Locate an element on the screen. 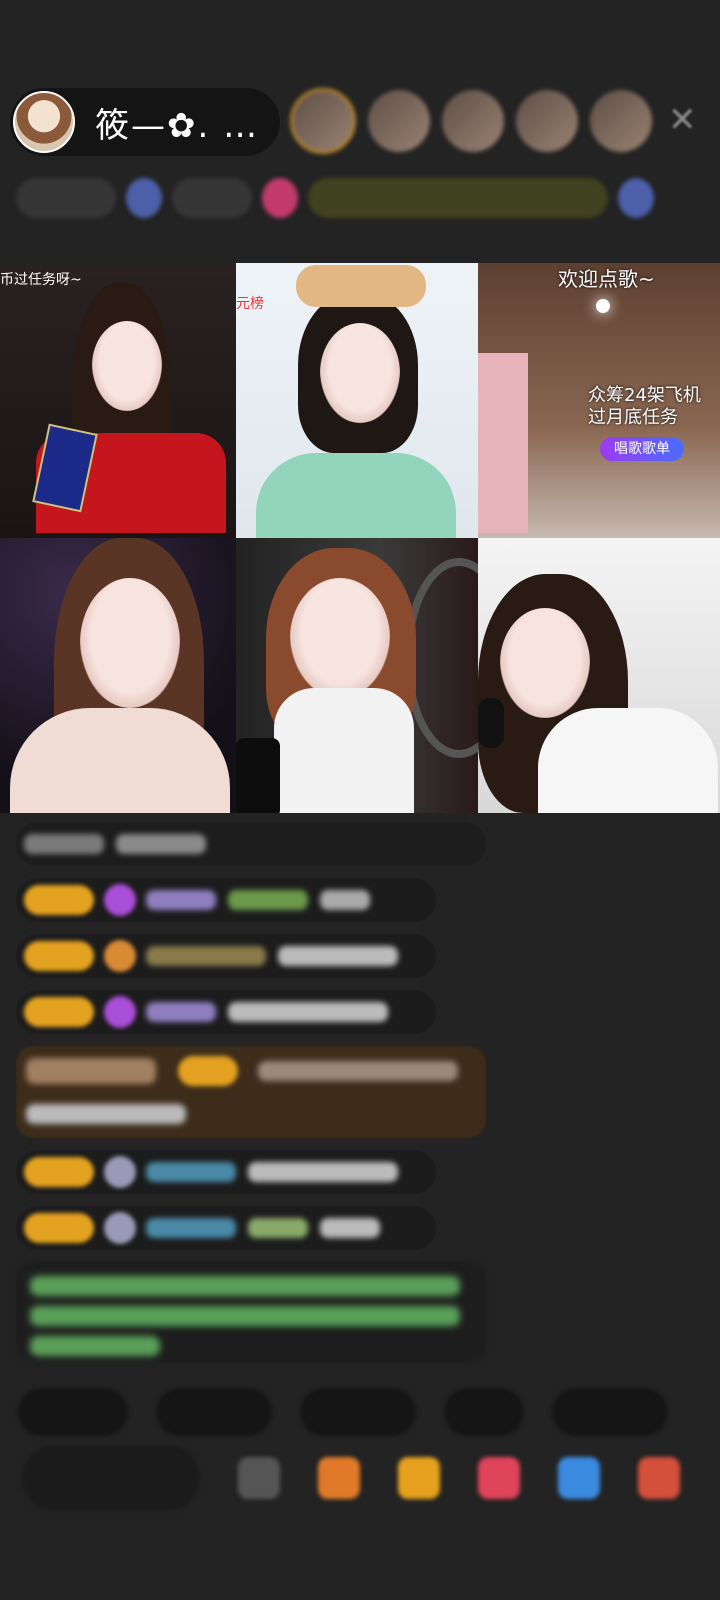  rank-chip is located at coordinates (66, 198).